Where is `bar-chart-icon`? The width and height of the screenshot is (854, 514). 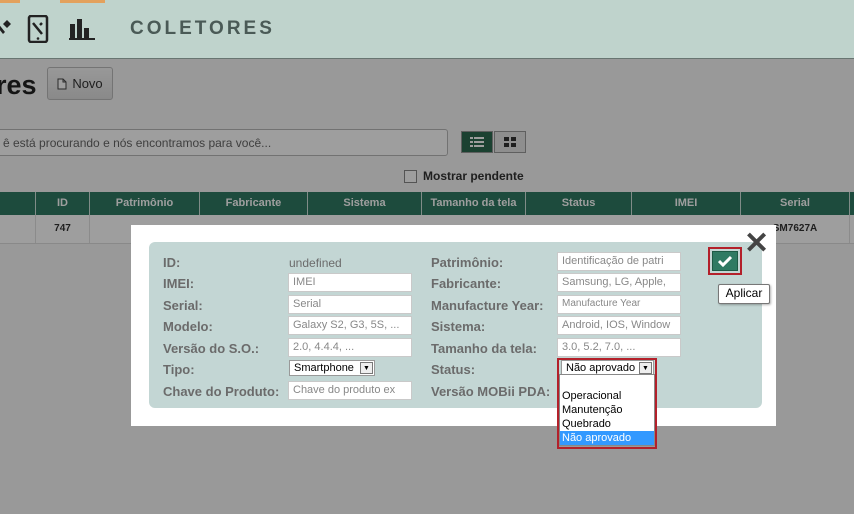 bar-chart-icon is located at coordinates (82, 29).